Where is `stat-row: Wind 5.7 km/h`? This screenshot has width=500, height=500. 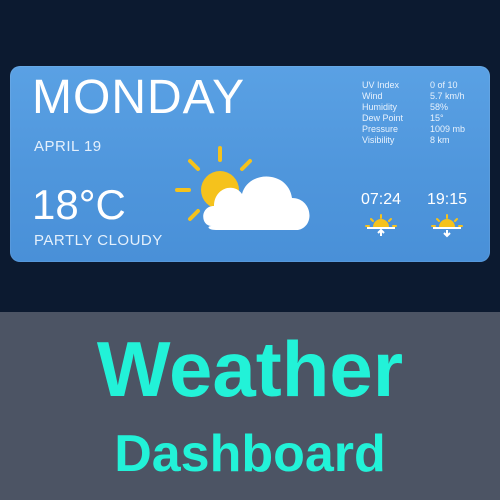
stat-row: Wind 5.7 km/h is located at coordinates (422, 96).